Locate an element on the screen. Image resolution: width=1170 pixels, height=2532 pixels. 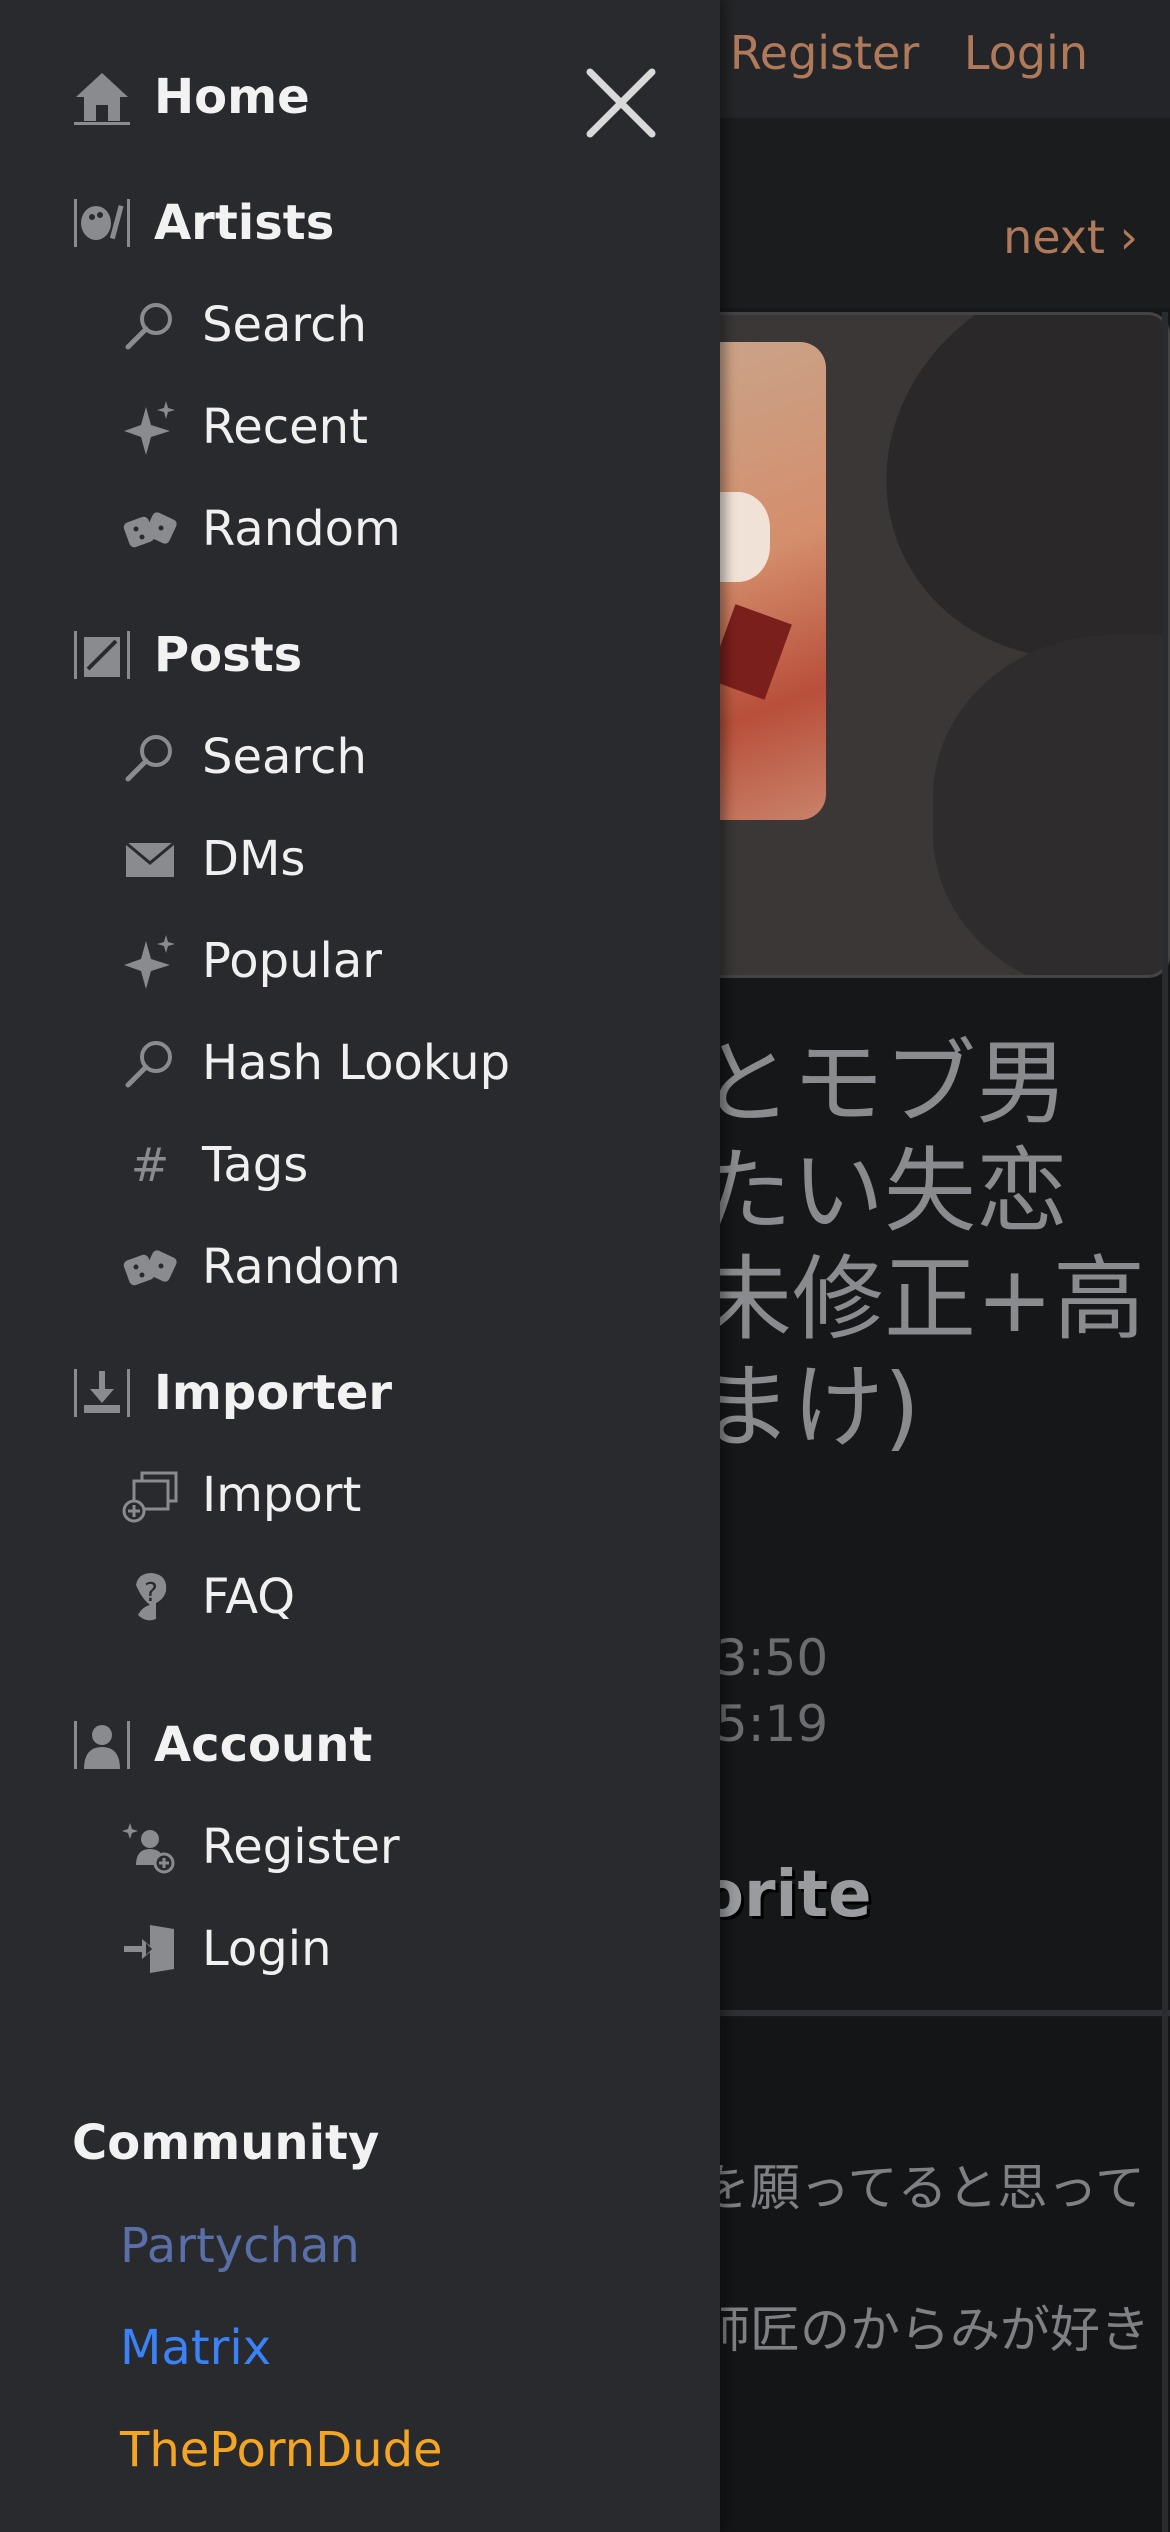
importer-faq: ? FAQ is located at coordinates (207, 1597).